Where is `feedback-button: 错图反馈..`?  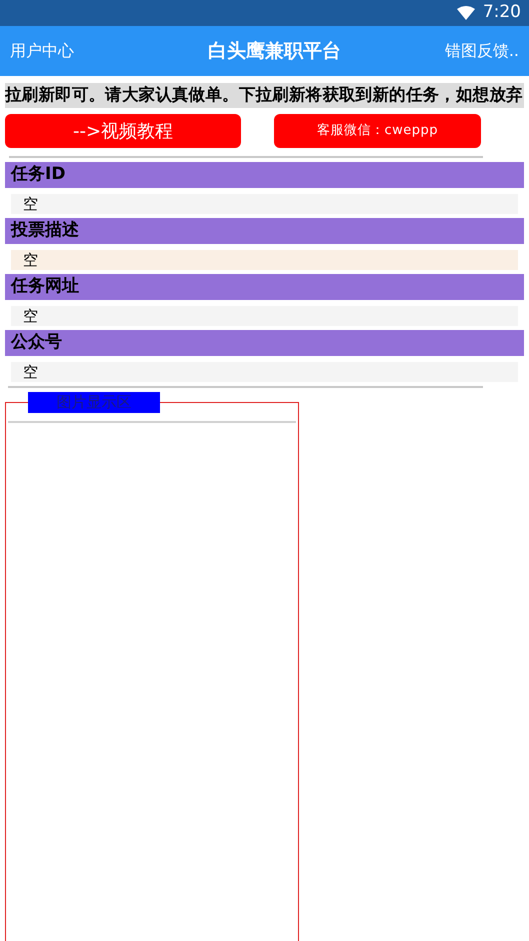 feedback-button: 错图反馈.. is located at coordinates (481, 51).